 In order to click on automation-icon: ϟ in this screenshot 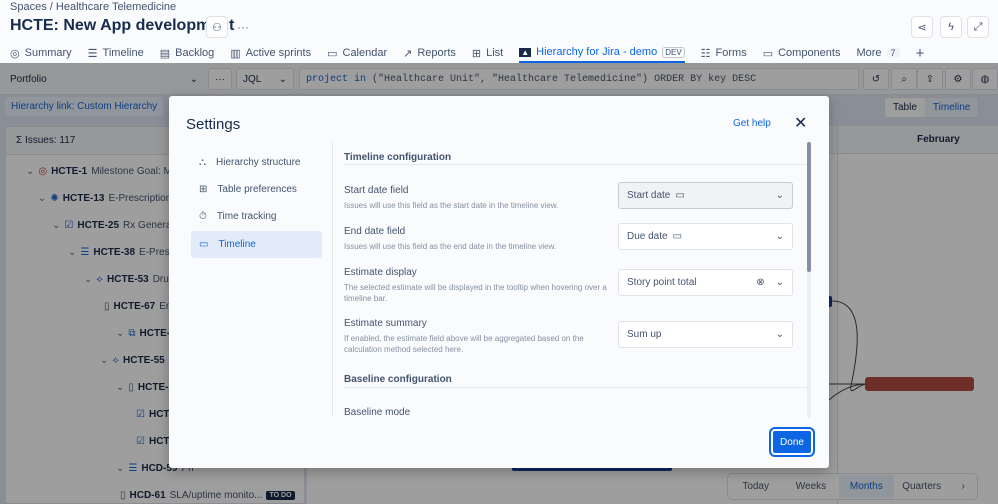, I will do `click(951, 27)`.